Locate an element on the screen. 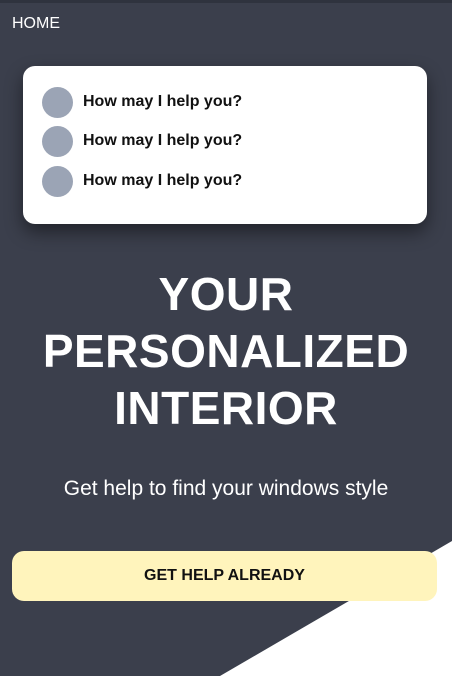 This screenshot has width=452, height=676. hero-title-line: YOUR is located at coordinates (226, 294).